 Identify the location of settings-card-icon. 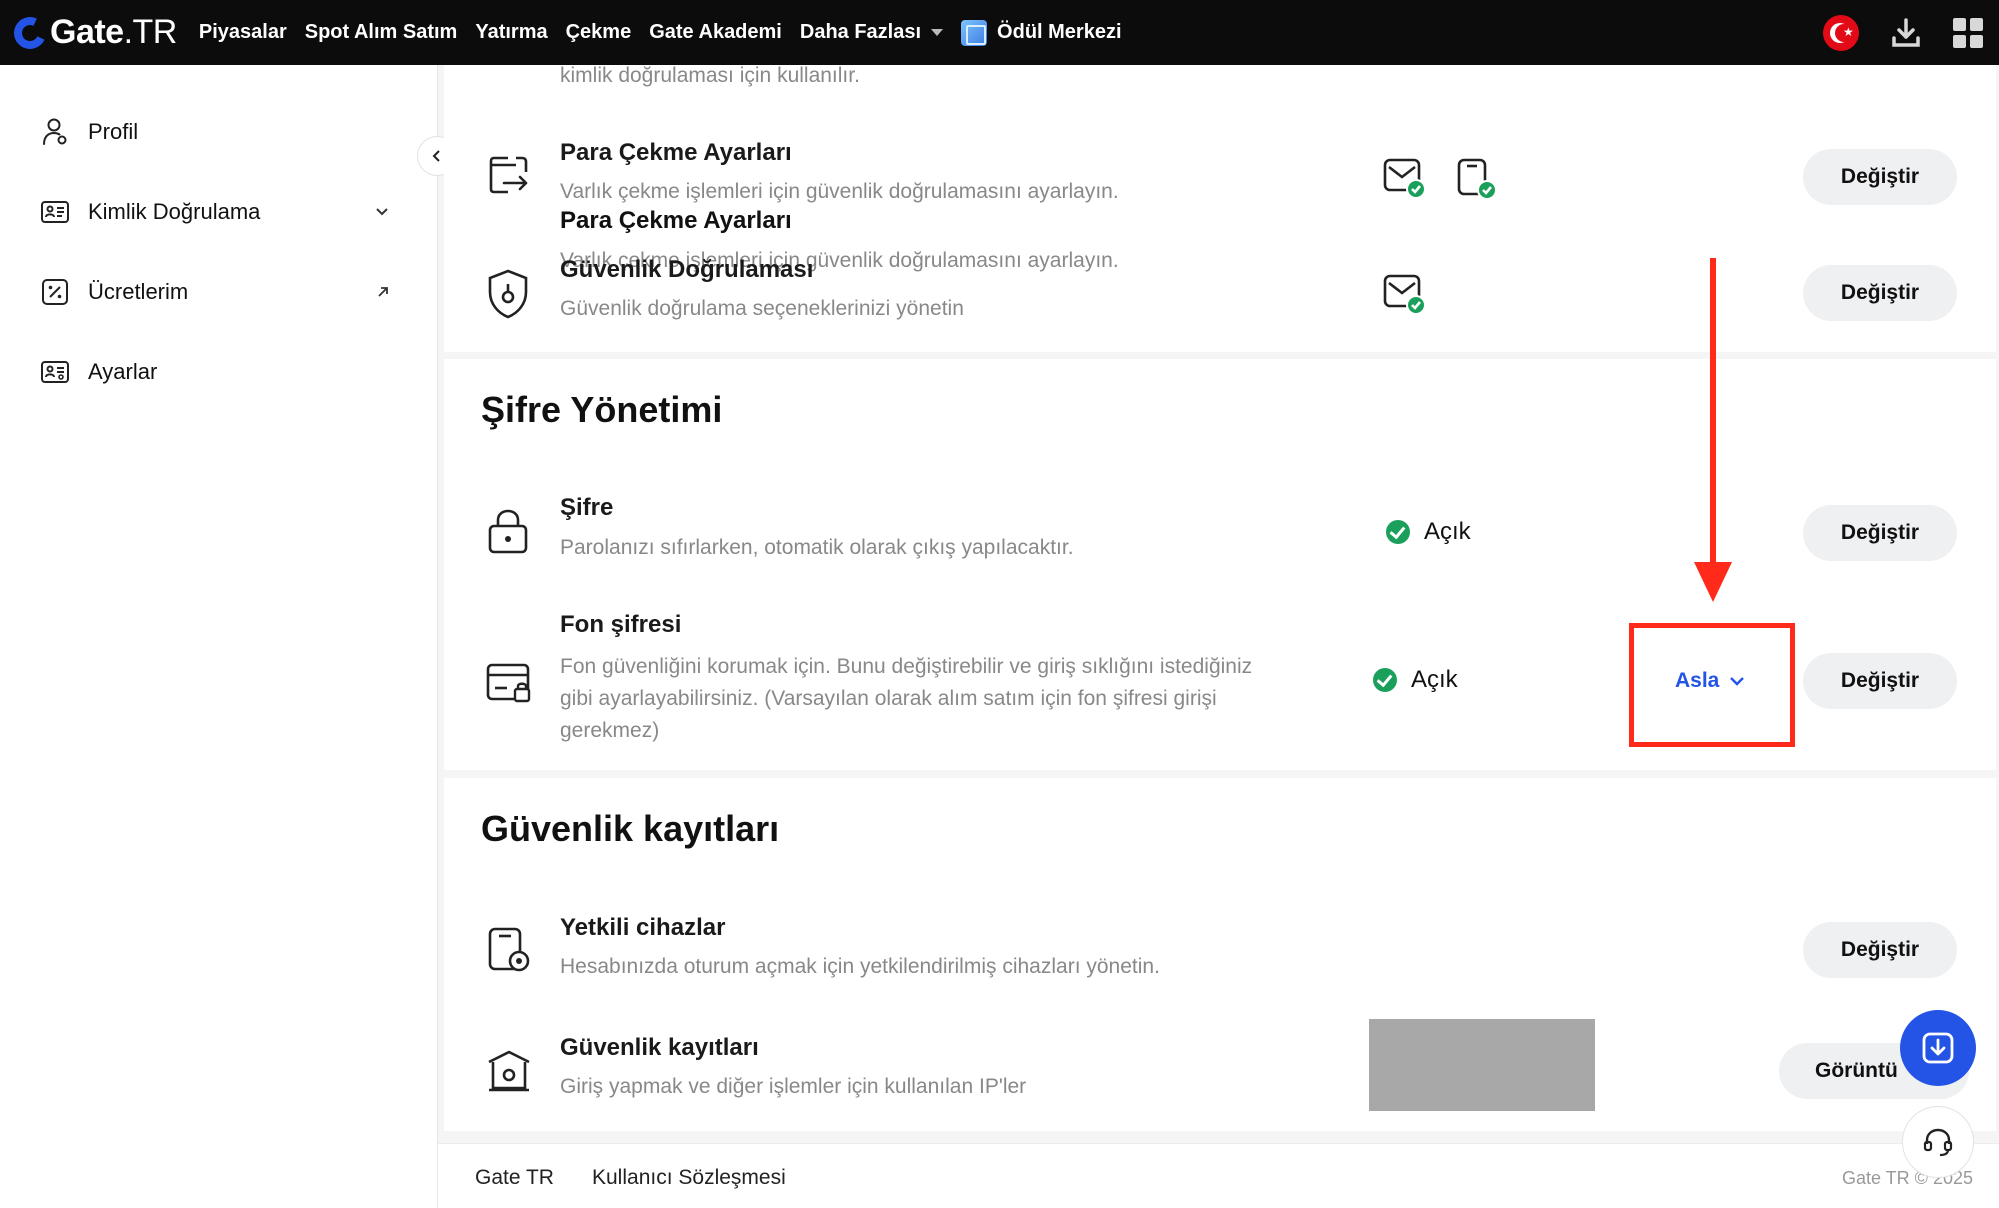
(55, 372).